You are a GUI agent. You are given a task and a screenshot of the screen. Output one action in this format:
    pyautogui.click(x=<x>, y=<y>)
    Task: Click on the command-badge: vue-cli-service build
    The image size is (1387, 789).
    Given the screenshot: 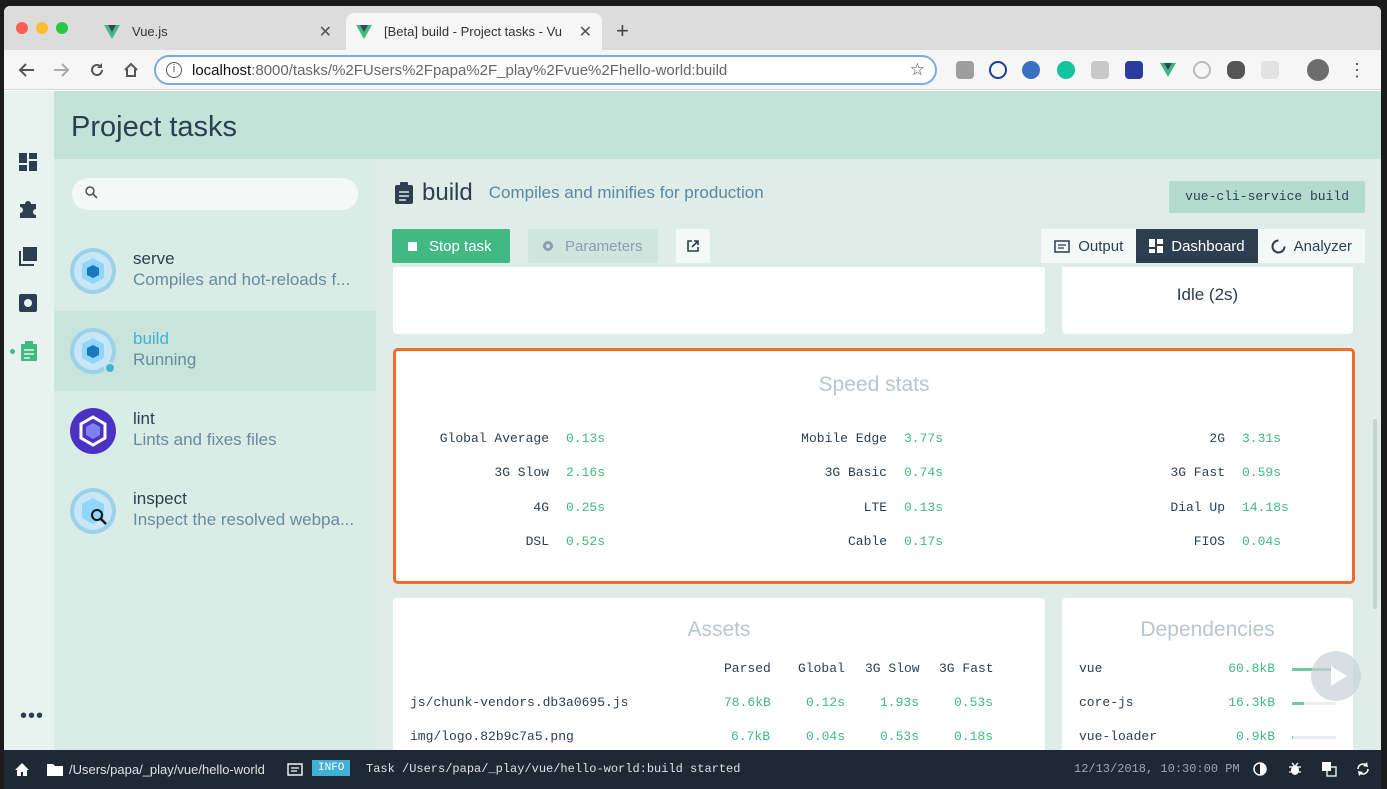 What is the action you would take?
    pyautogui.click(x=1267, y=197)
    